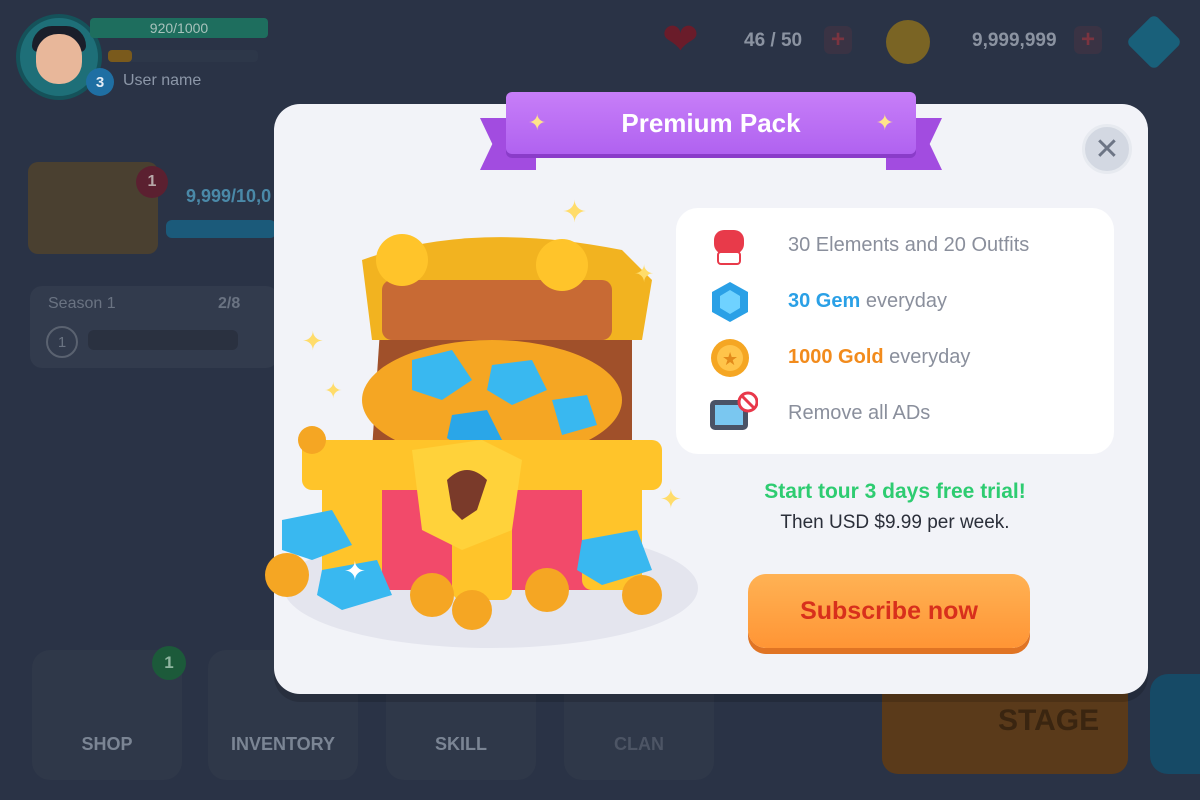  I want to click on feature-gold: ★, so click(730, 358).